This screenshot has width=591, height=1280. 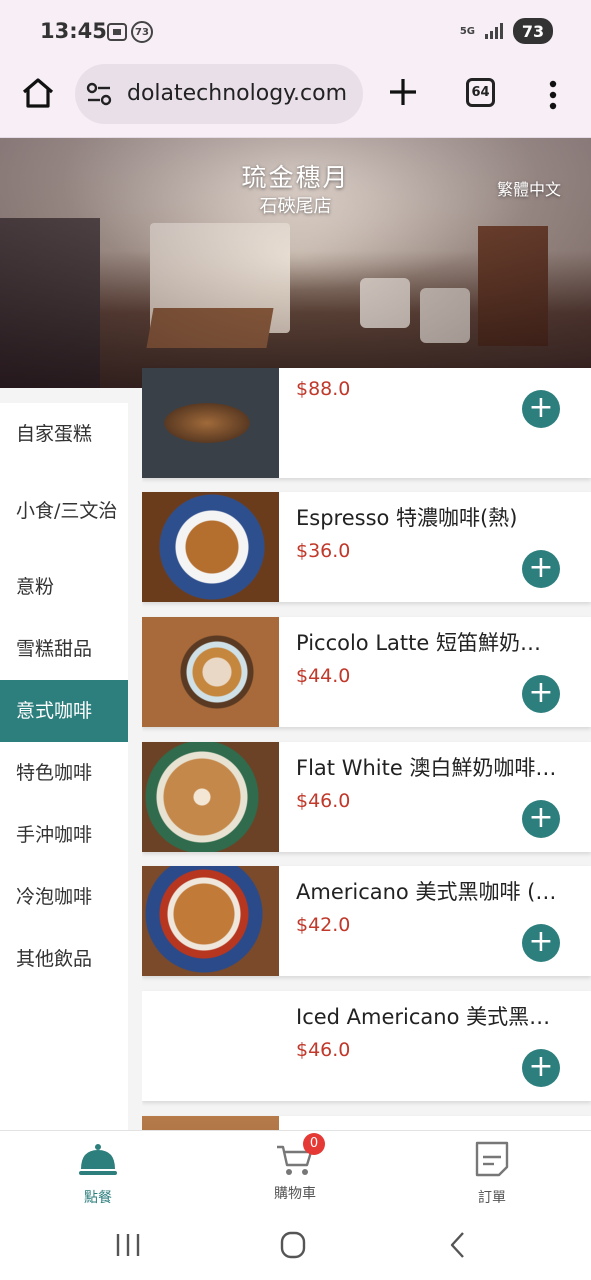 What do you see at coordinates (366, 1046) in the screenshot?
I see `menu-item: Iced Americano 美式黑… $46.0 +` at bounding box center [366, 1046].